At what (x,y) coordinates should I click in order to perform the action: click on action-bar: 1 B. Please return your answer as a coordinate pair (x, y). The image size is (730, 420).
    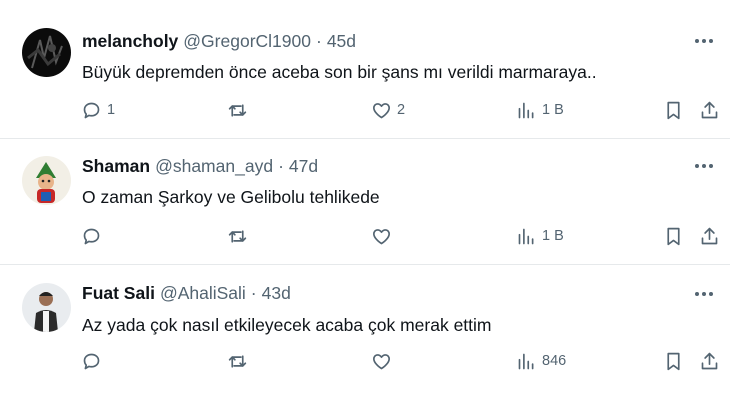
    Looking at the image, I should click on (365, 236).